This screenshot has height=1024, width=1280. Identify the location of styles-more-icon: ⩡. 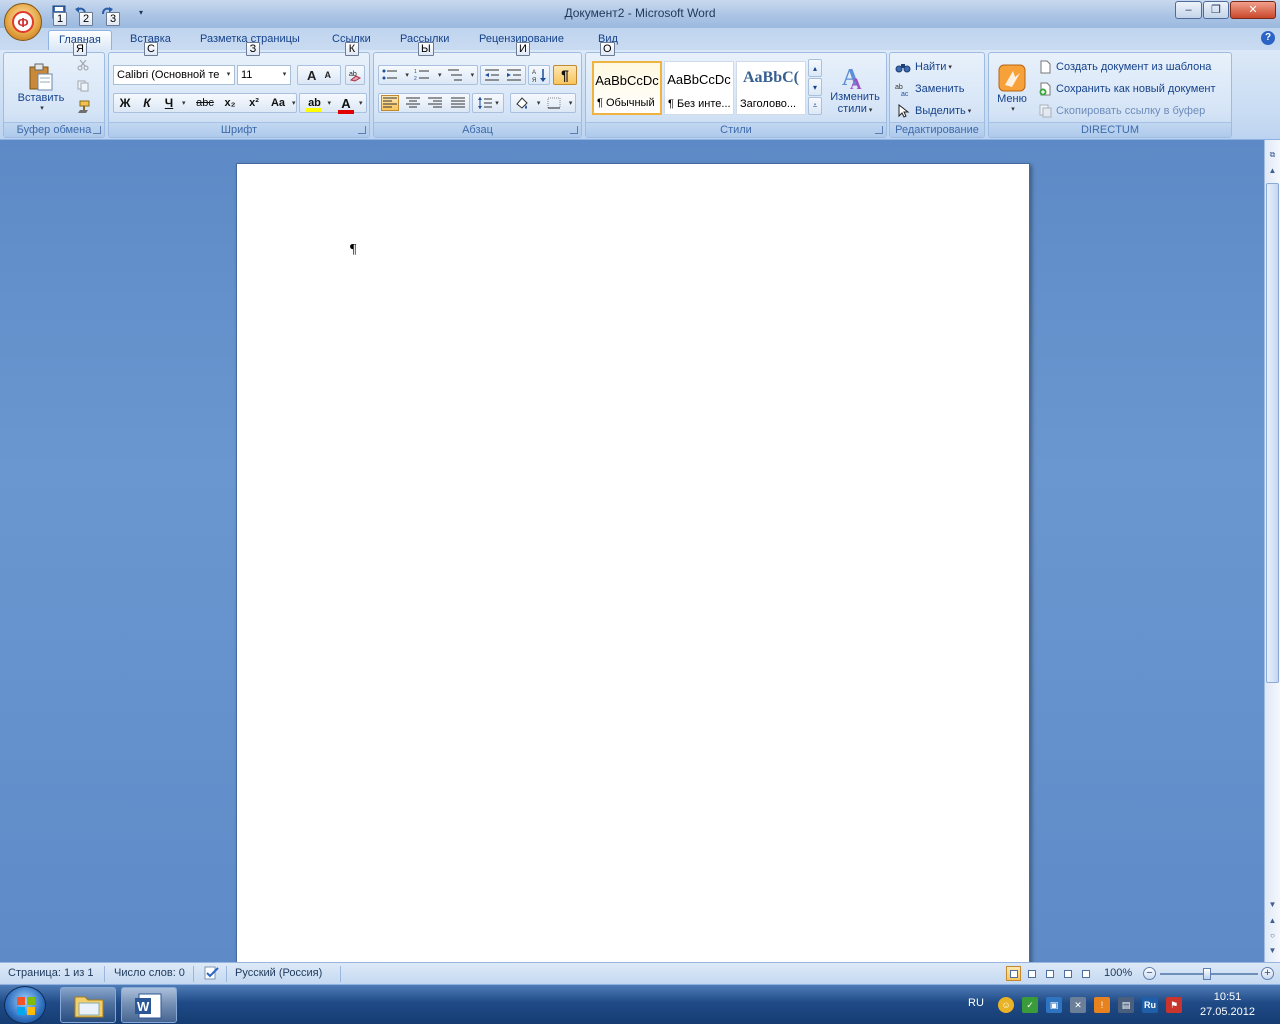
(815, 106).